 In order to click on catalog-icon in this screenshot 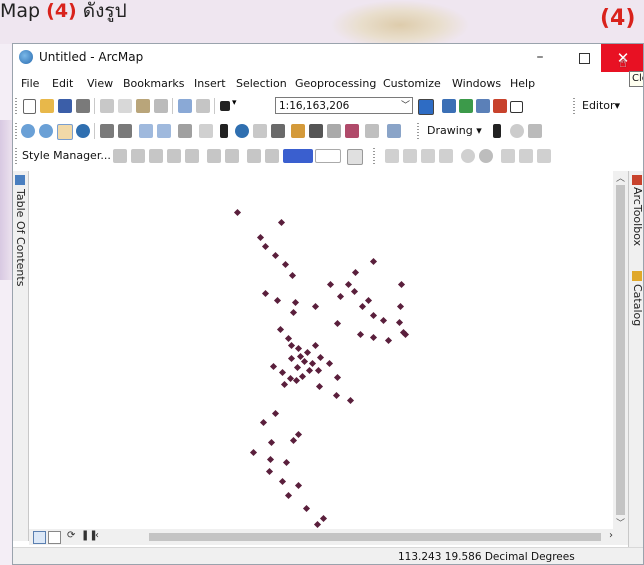, I will do `click(466, 106)`.